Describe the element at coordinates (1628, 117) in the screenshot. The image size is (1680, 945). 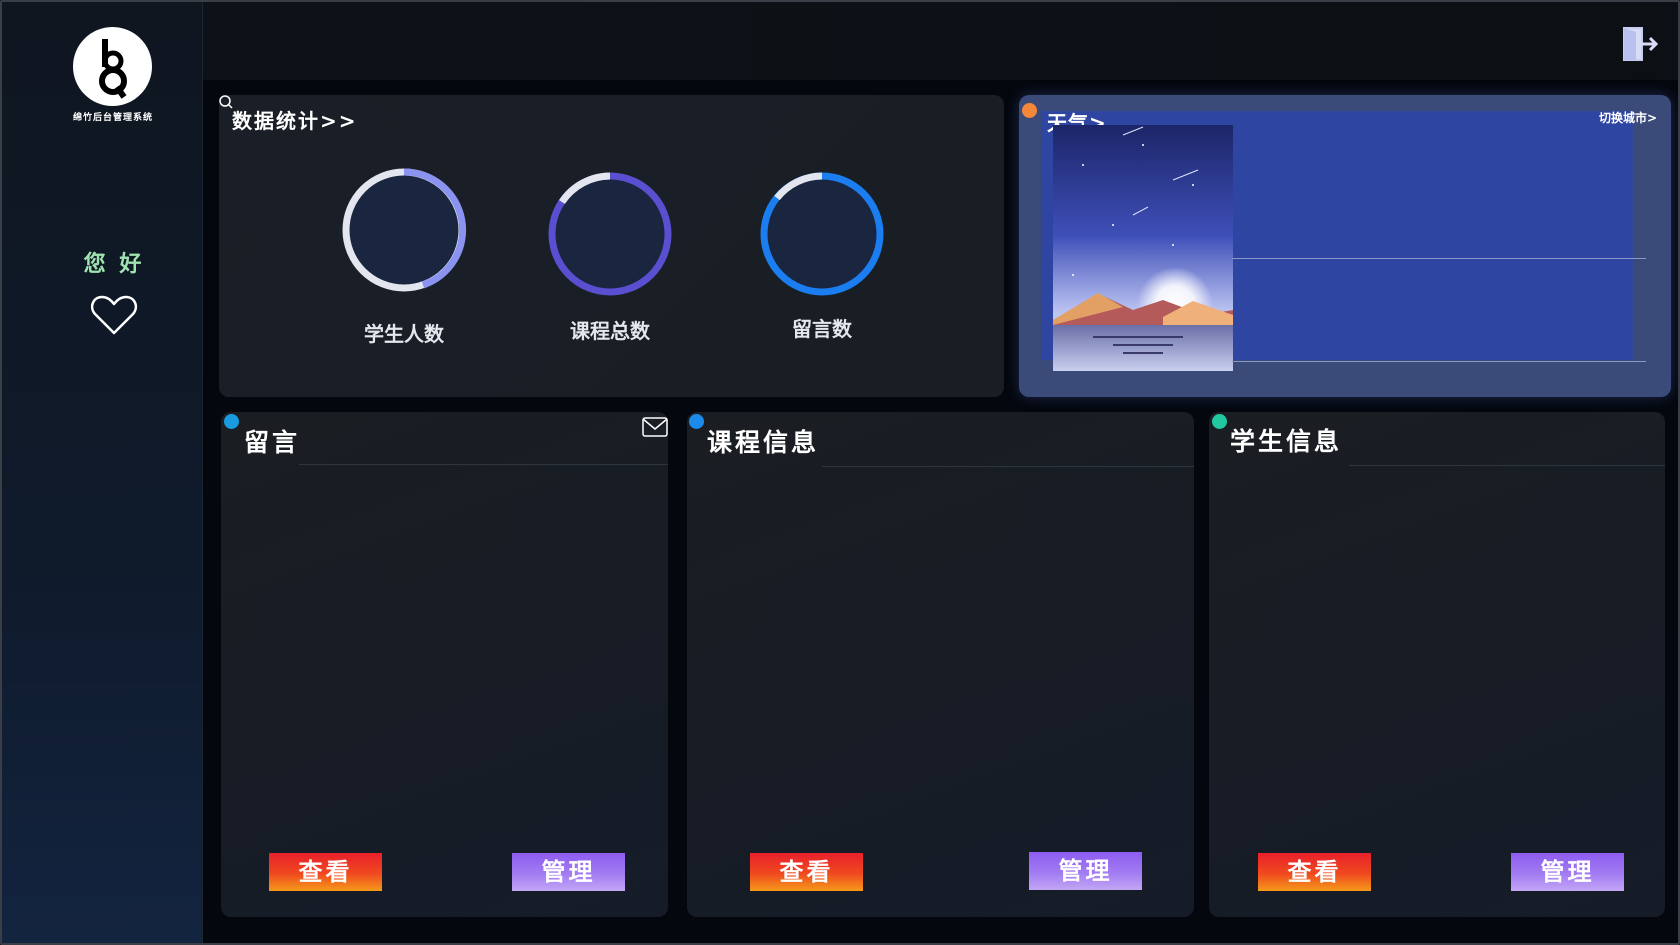
I see `switch-city-link: 切换城市>` at that location.